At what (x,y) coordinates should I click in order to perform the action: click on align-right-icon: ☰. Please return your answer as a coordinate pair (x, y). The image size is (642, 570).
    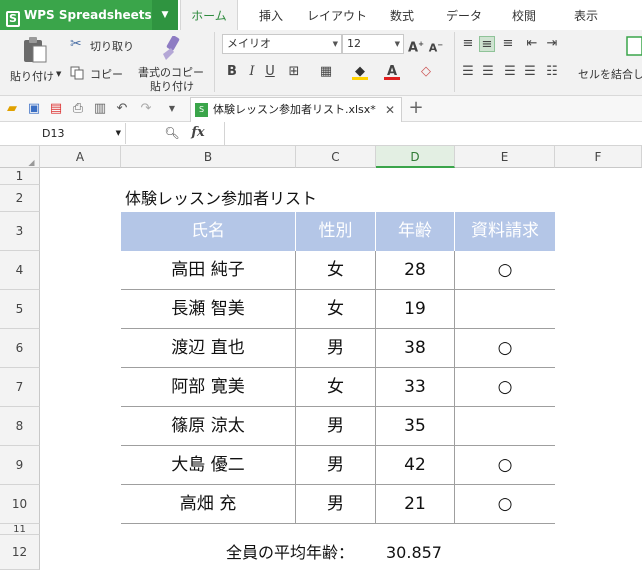
    Looking at the image, I should click on (510, 72).